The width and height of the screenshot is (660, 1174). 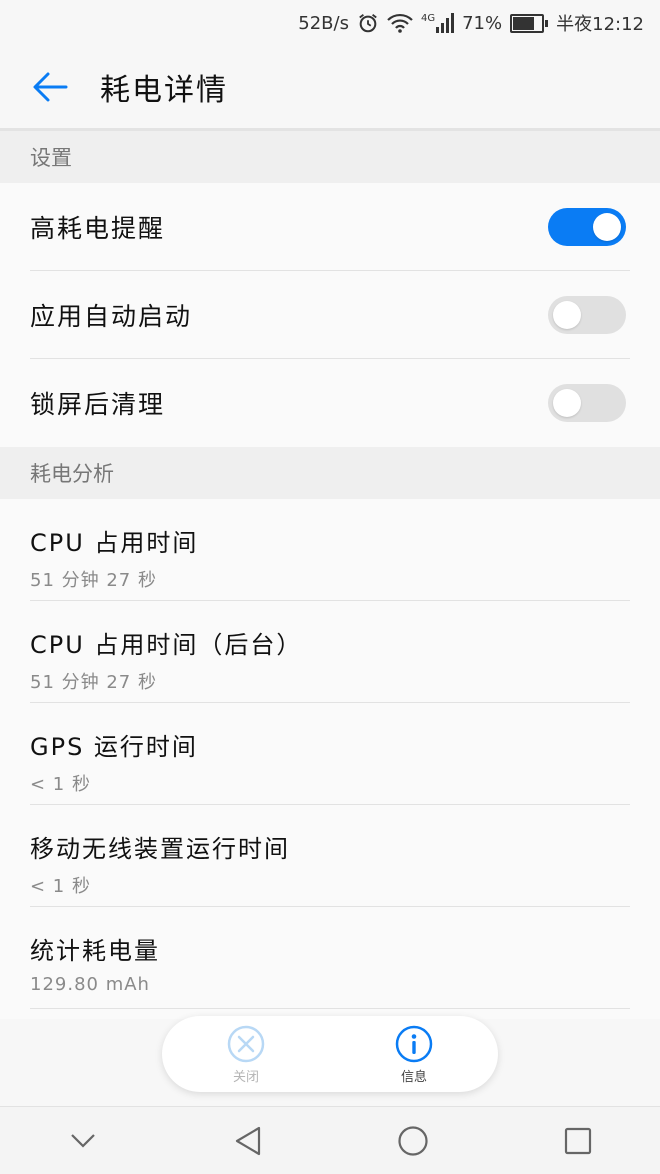 What do you see at coordinates (368, 23) in the screenshot?
I see `alarm-icon` at bounding box center [368, 23].